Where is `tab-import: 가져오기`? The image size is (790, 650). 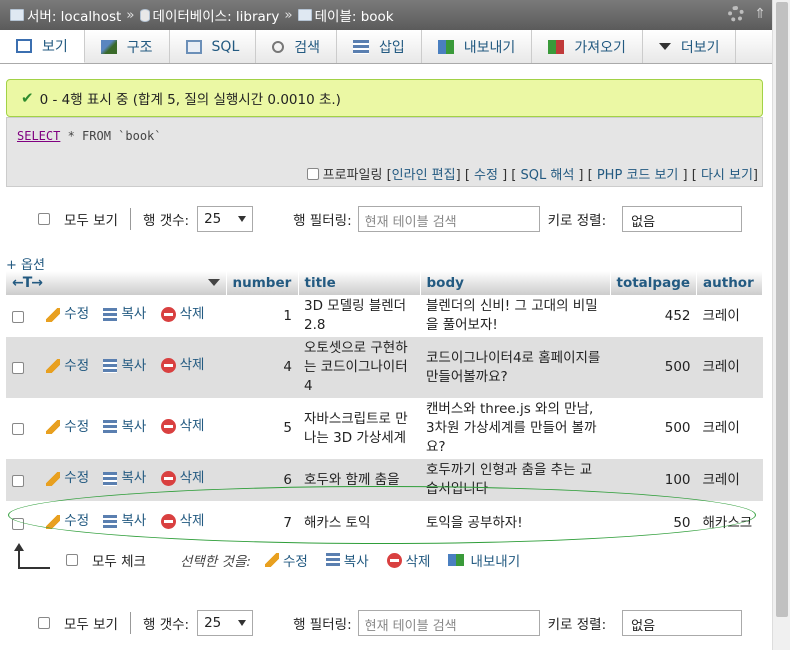
tab-import: 가져오기 is located at coordinates (587, 46).